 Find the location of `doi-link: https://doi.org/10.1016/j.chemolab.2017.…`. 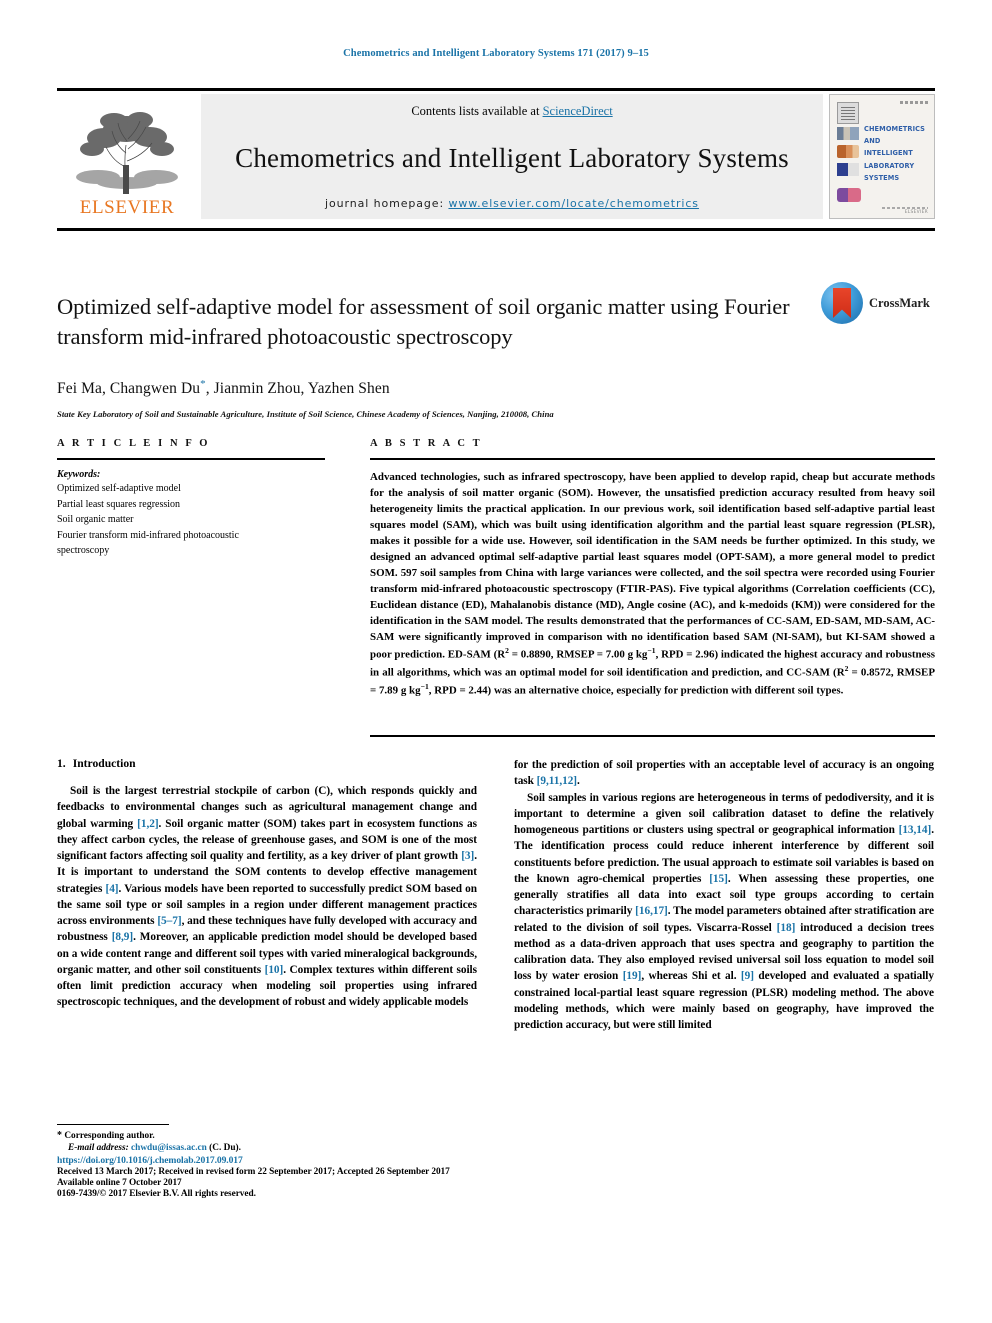

doi-link: https://doi.org/10.1016/j.chemolab.2017.… is located at coordinates (407, 1160).